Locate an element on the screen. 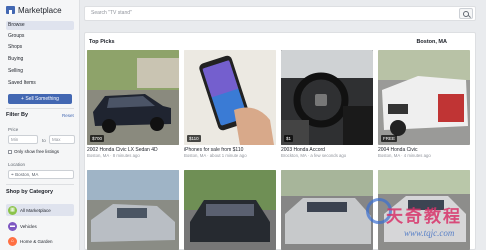  price-max-field: Max is located at coordinates (62, 139).